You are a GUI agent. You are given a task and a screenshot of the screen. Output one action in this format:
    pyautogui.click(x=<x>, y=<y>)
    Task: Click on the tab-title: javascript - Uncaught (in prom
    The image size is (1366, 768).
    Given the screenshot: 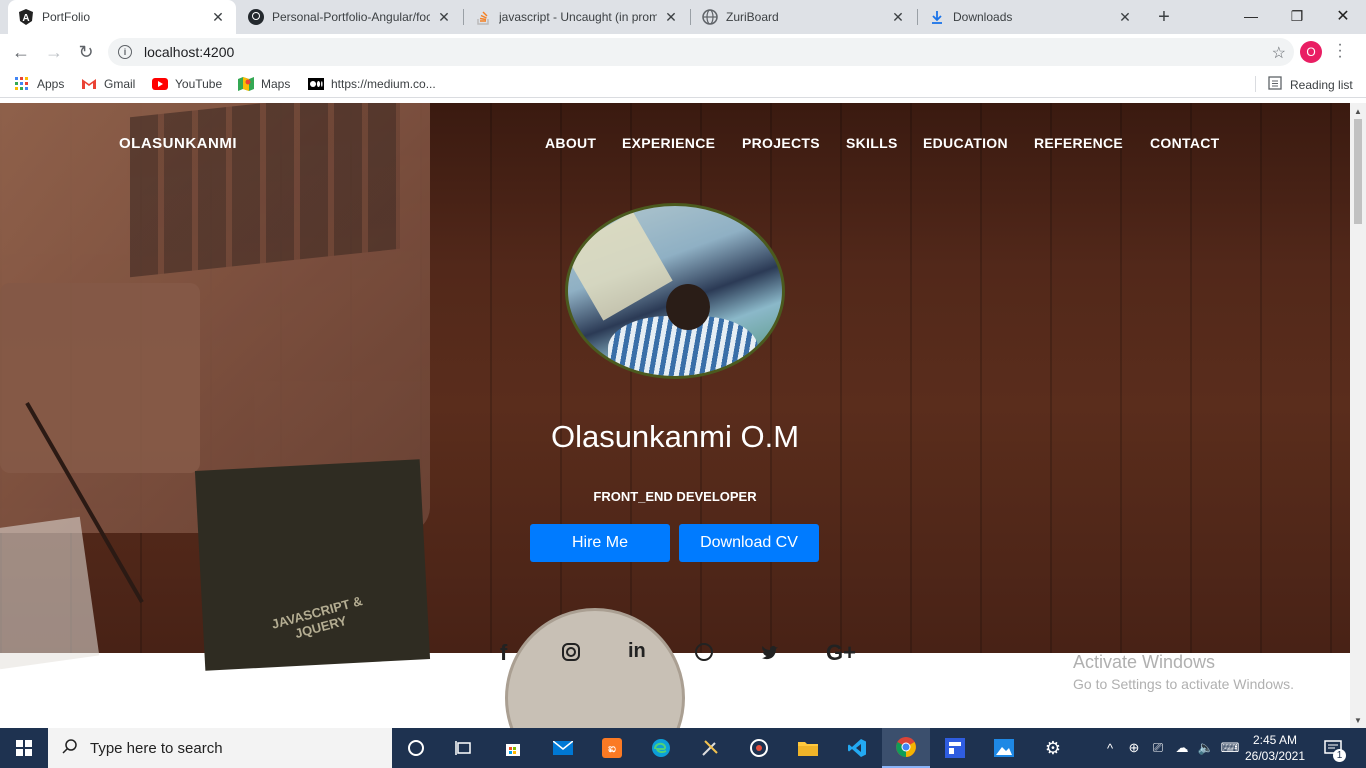 What is the action you would take?
    pyautogui.click(x=578, y=17)
    